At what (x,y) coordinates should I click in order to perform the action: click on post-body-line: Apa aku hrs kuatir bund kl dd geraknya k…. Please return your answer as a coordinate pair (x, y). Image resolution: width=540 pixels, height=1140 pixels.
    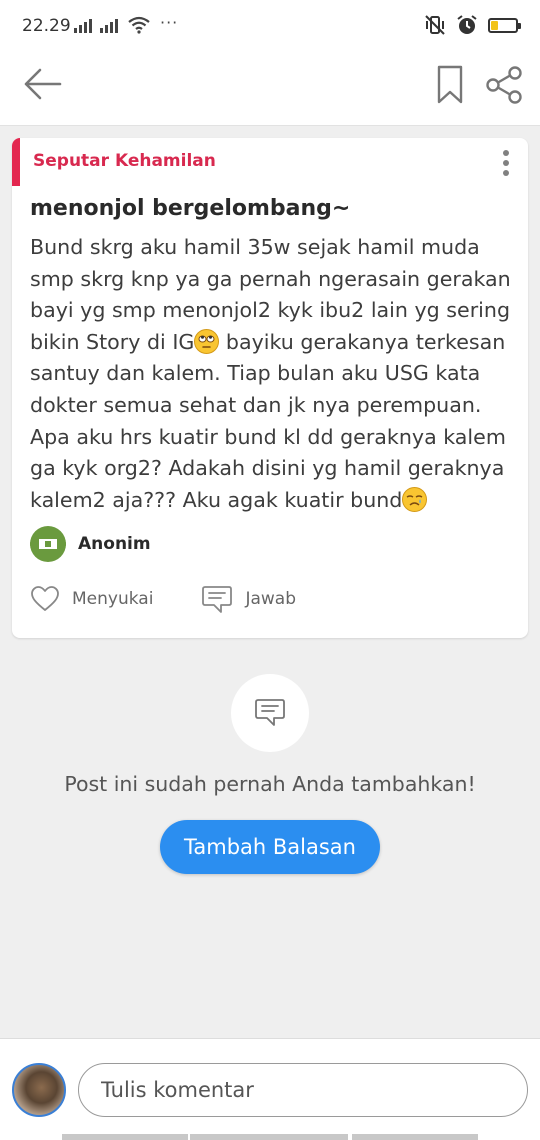
    Looking at the image, I should click on (268, 436).